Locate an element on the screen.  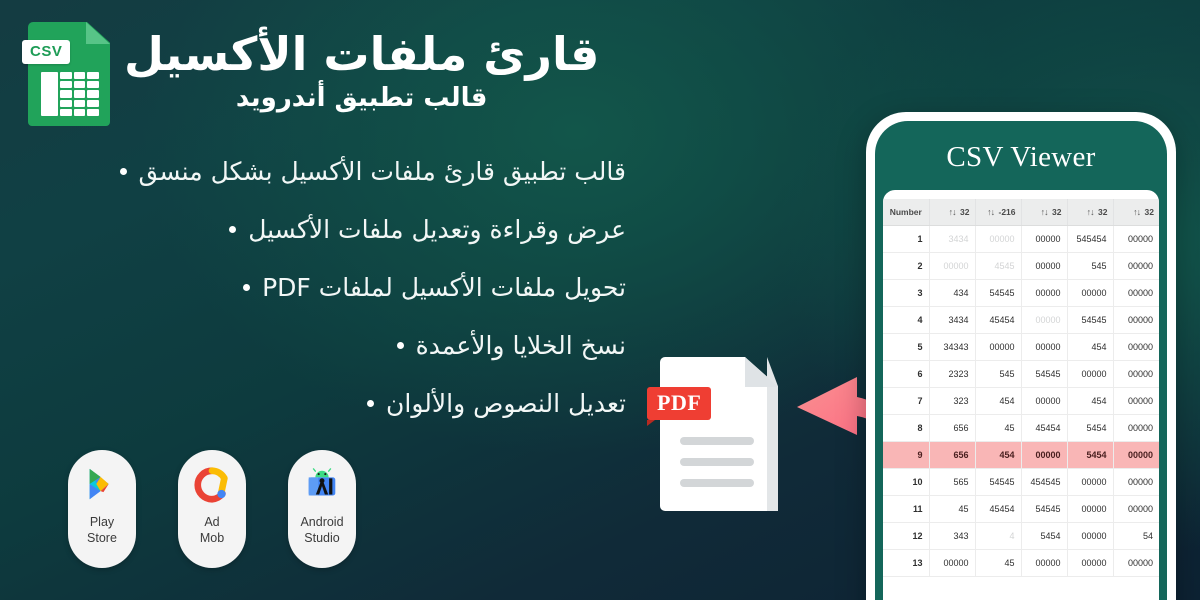
row-number-cell: 10 is located at coordinates (906, 482).